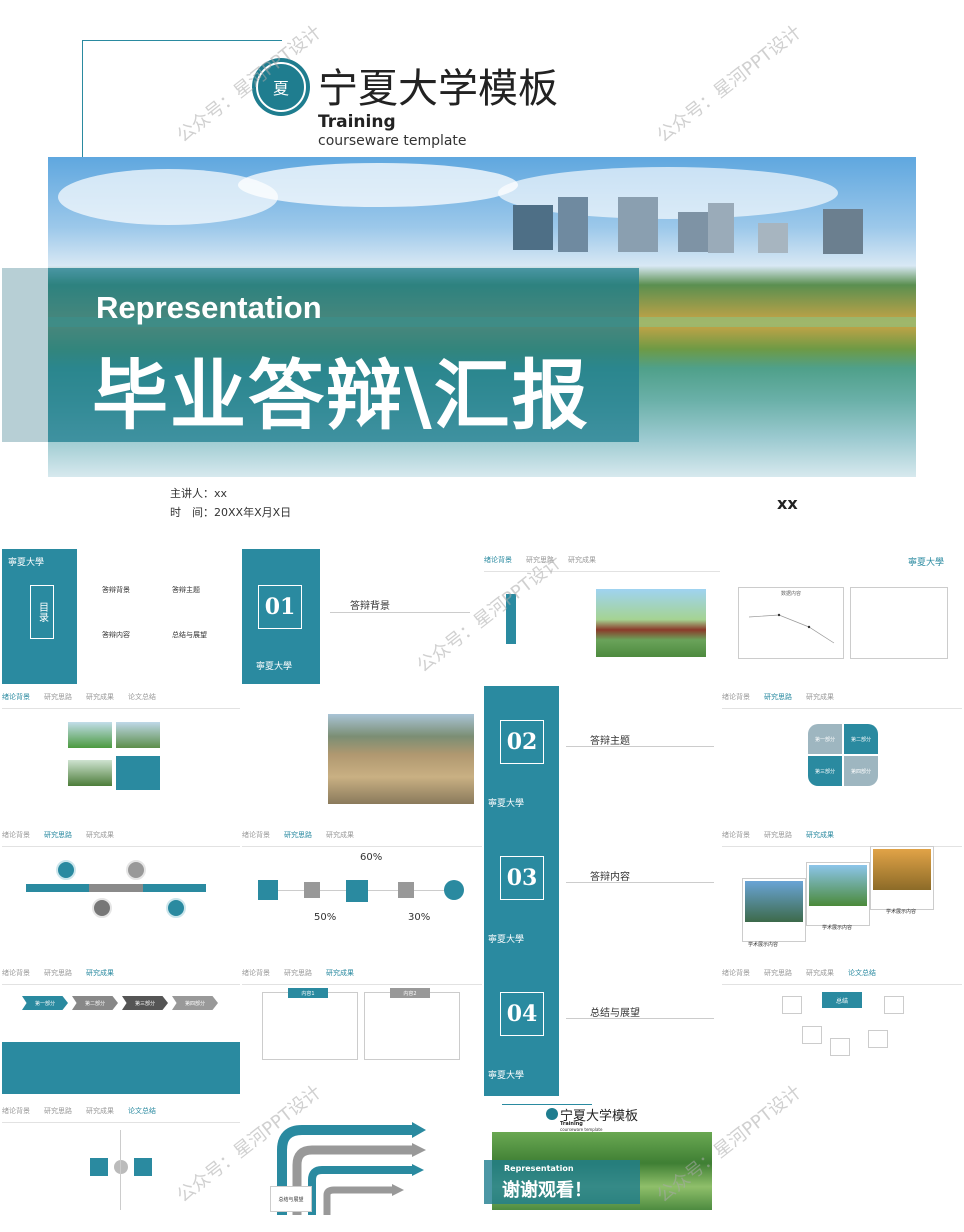 The height and width of the screenshot is (1232, 964). I want to click on content-slide-pavilion: 绪论背景 研究思路 研究成果, so click(602, 616).